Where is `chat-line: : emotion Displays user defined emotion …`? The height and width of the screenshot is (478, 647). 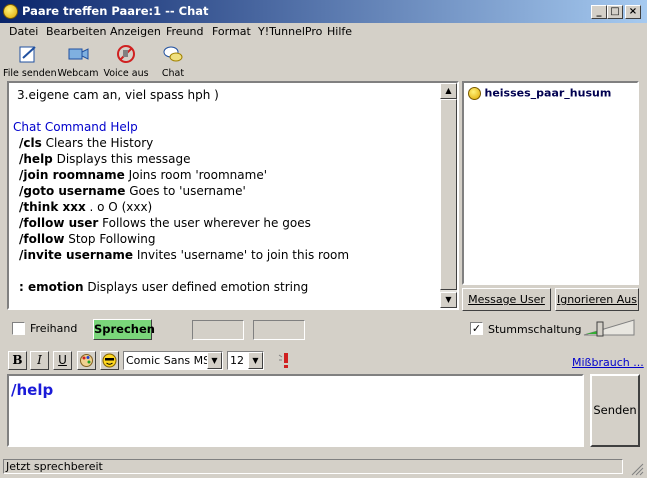
chat-line: : emotion Displays user defined emotion … is located at coordinates (164, 287).